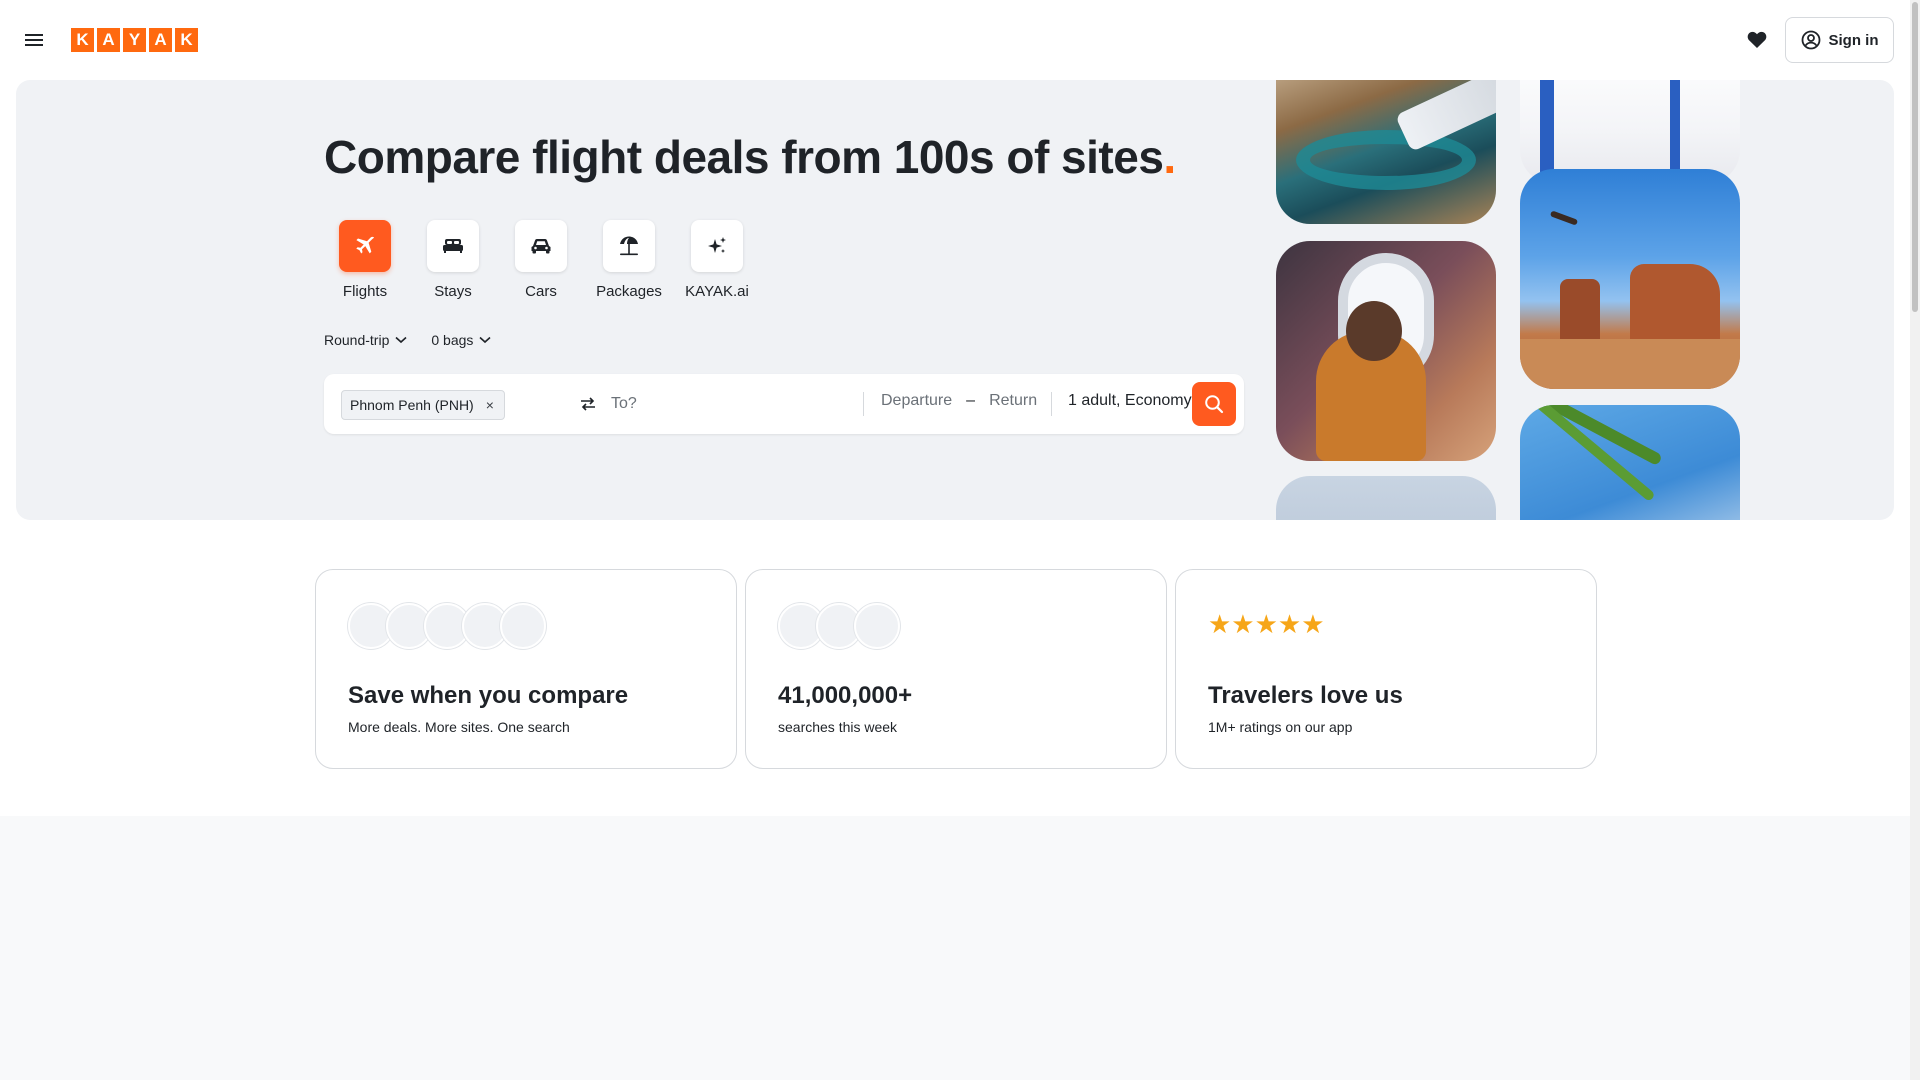 This screenshot has width=1920, height=1080. I want to click on top-header: K A Y A K Sign in, so click(955, 40).